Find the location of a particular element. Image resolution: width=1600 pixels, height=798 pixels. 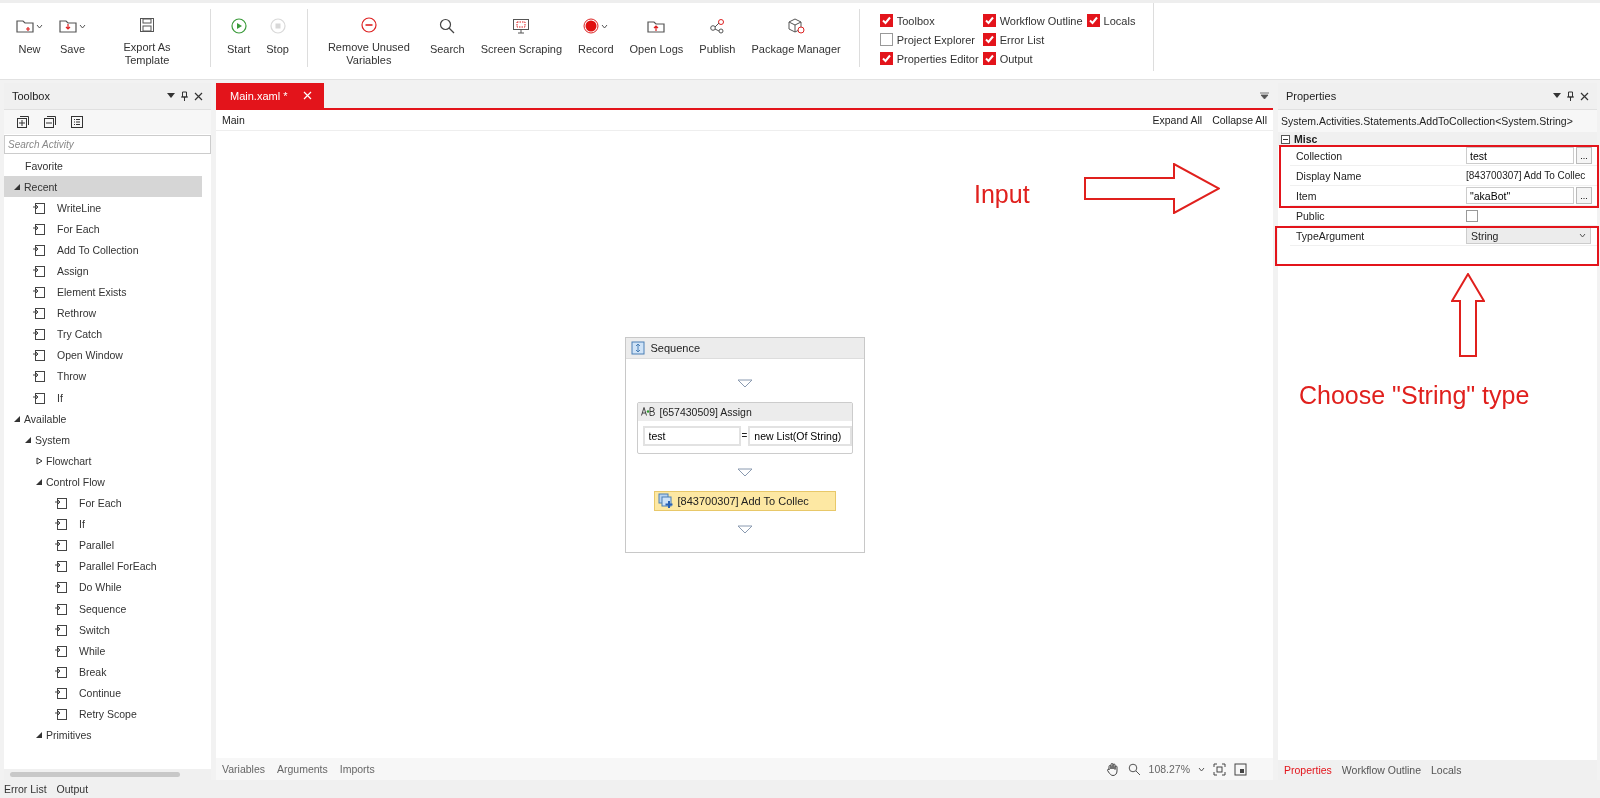

expand-all-icon is located at coordinates (23, 122).